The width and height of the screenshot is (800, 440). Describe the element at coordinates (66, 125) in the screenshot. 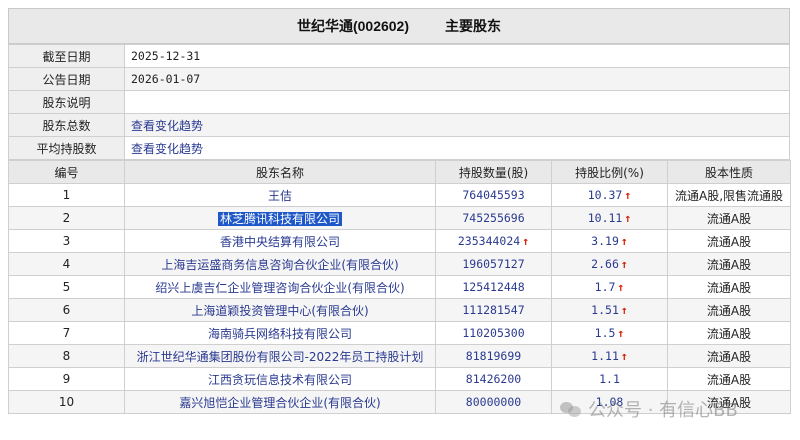

I see `info-key: 股东总数` at that location.